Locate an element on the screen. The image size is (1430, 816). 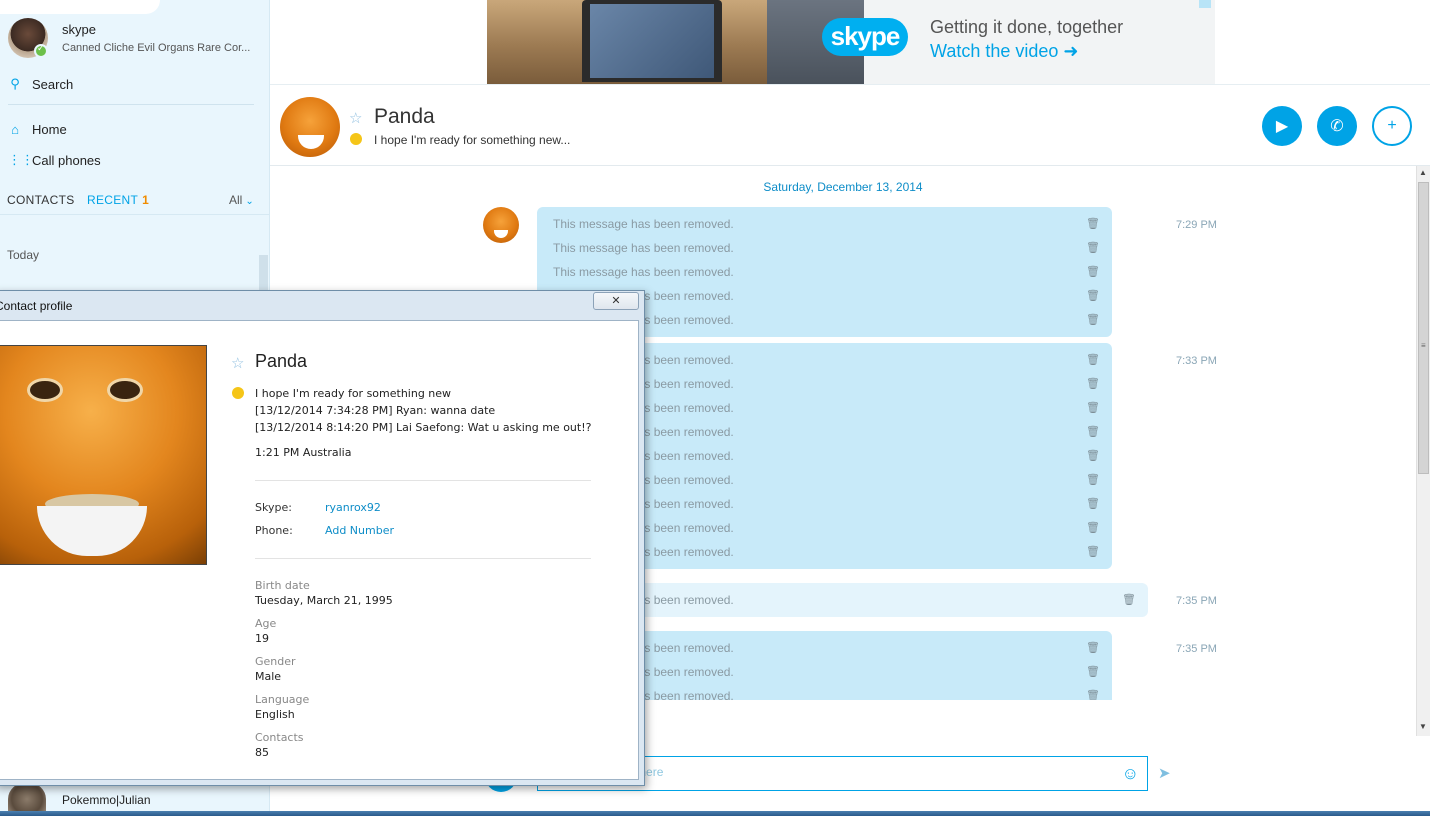
scroll-up-arrow-icon: ▲ is located at coordinates (1423, 172).